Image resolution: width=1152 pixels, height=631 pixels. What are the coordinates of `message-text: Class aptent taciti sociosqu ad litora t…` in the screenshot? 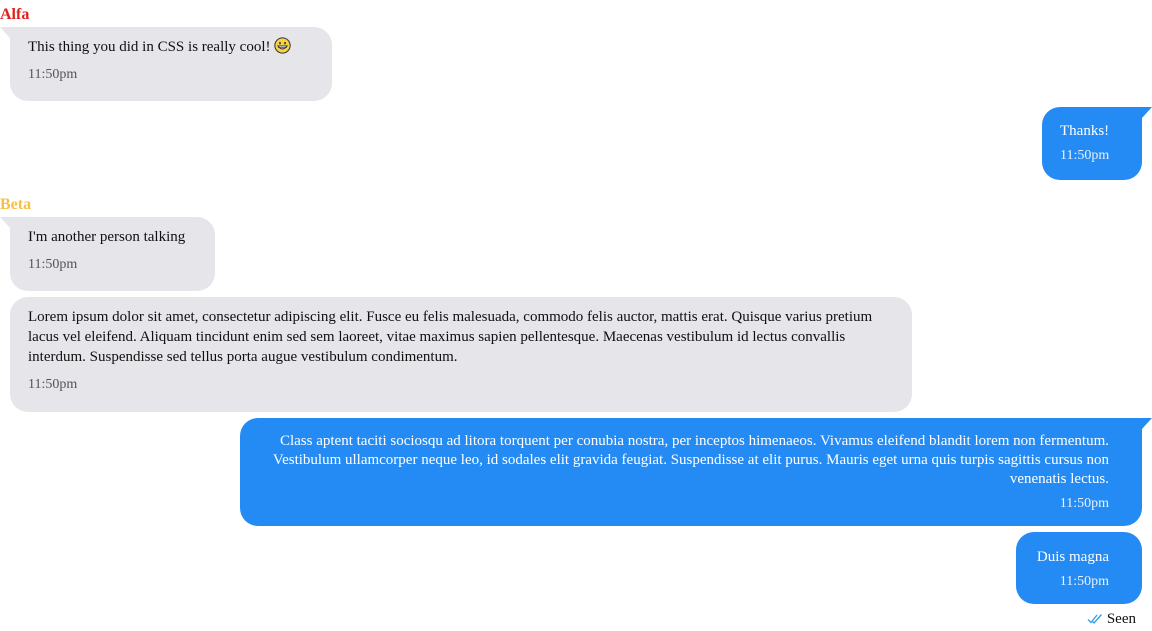 It's located at (690, 460).